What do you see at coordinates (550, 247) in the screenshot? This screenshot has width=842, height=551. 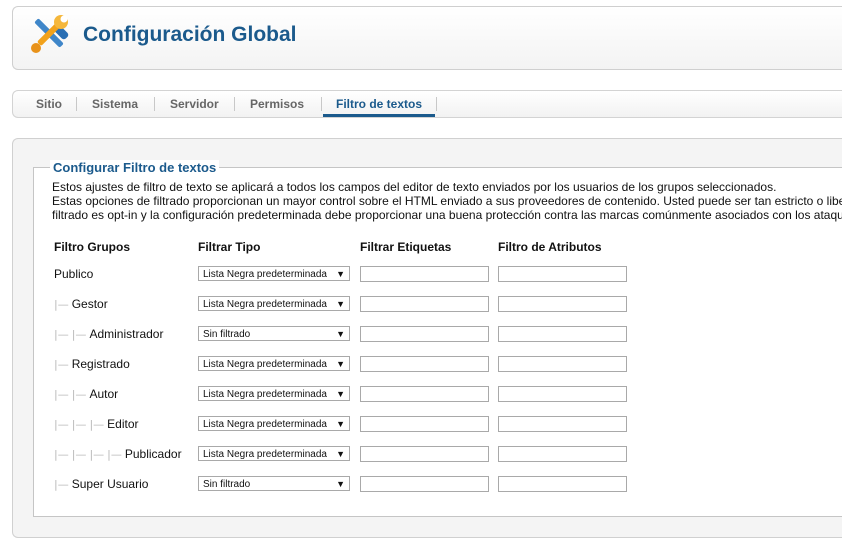 I see `column-header-filtro-atributos: Filtro de Atributos` at bounding box center [550, 247].